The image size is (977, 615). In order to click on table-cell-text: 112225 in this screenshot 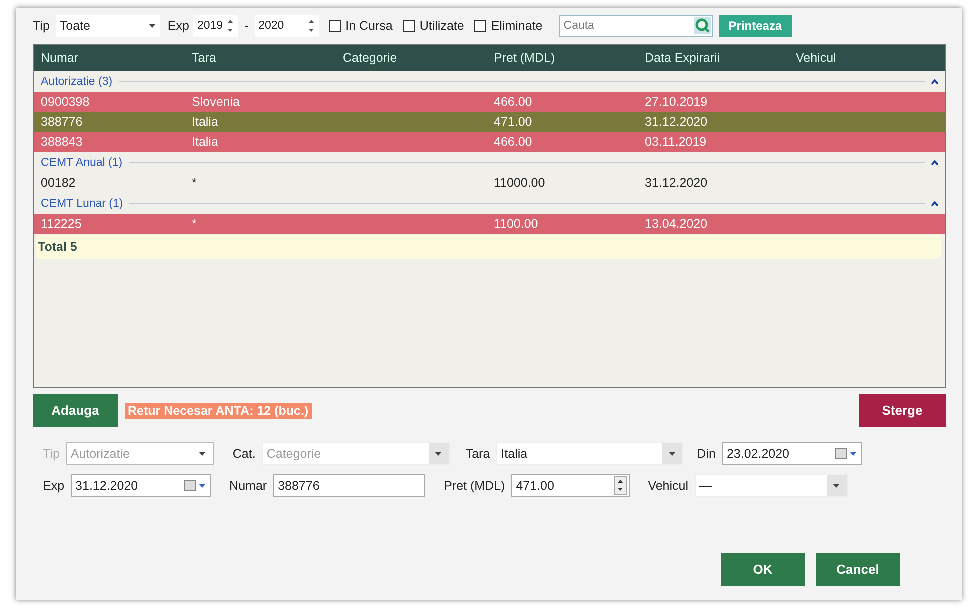, I will do `click(61, 224)`.